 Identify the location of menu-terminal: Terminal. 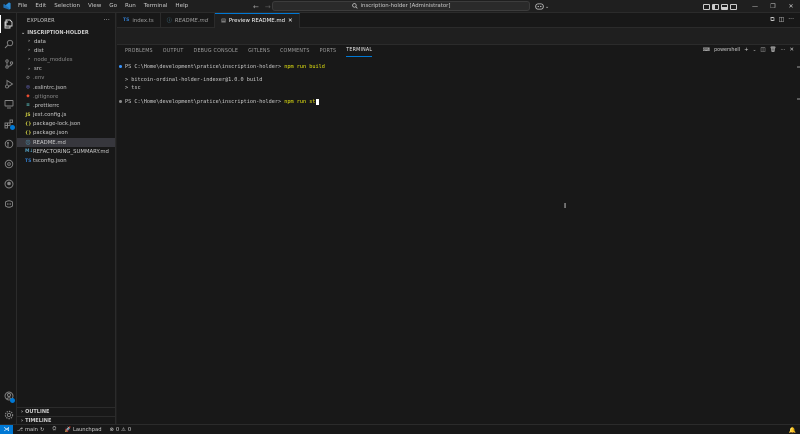
(156, 6).